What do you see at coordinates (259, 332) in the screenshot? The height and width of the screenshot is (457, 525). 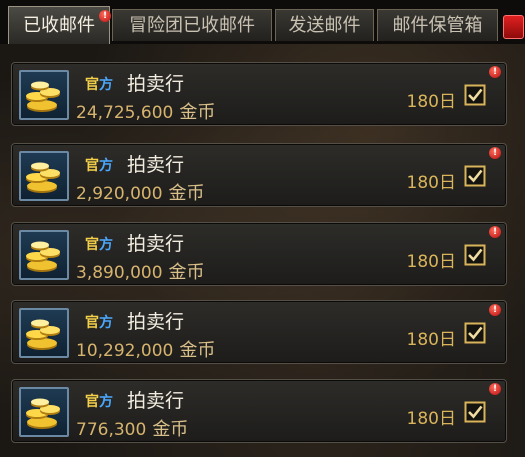 I see `mail-item: 官方 拍卖行 10,292,000 金币 180日 !` at bounding box center [259, 332].